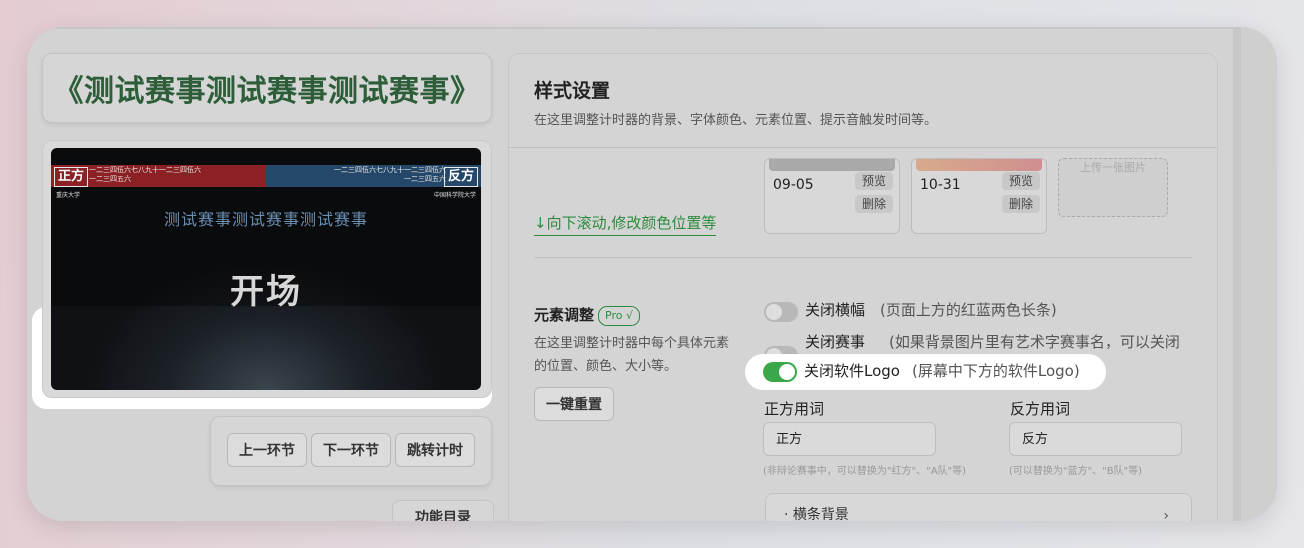 Image resolution: width=1304 pixels, height=548 pixels. I want to click on option-hide-logo-label: 关闭软件Logo, so click(852, 371).